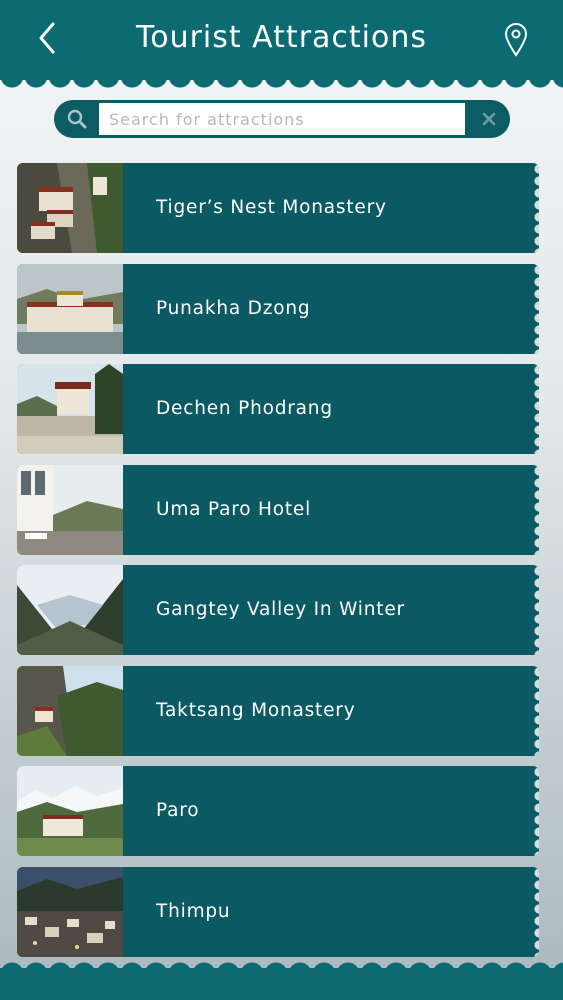  What do you see at coordinates (178, 810) in the screenshot?
I see `item-label: Paro` at bounding box center [178, 810].